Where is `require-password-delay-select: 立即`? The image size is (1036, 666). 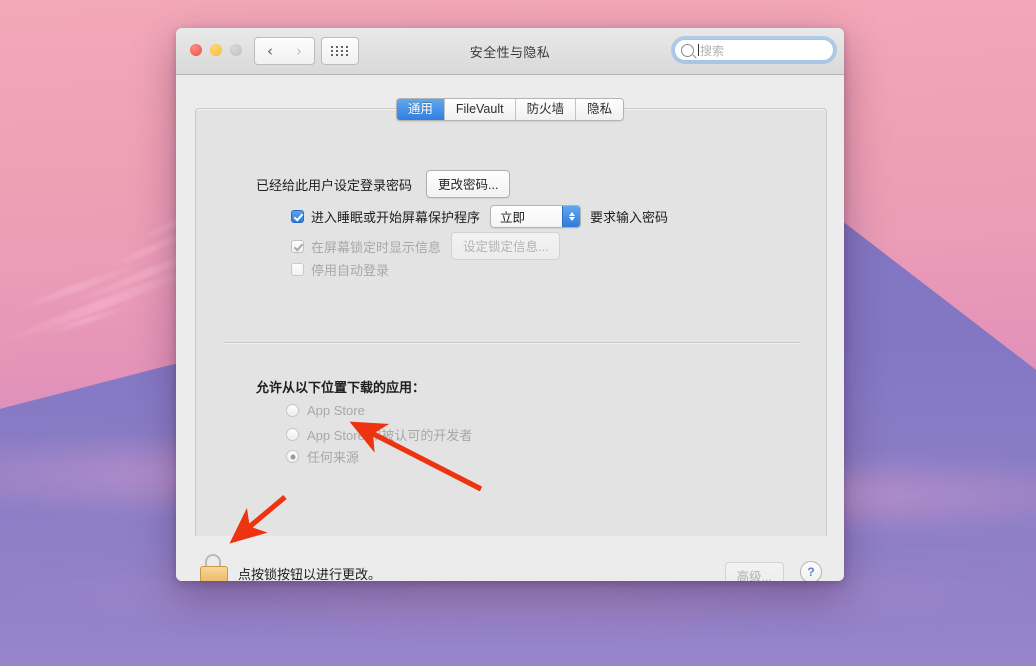 require-password-delay-select: 立即 is located at coordinates (536, 216).